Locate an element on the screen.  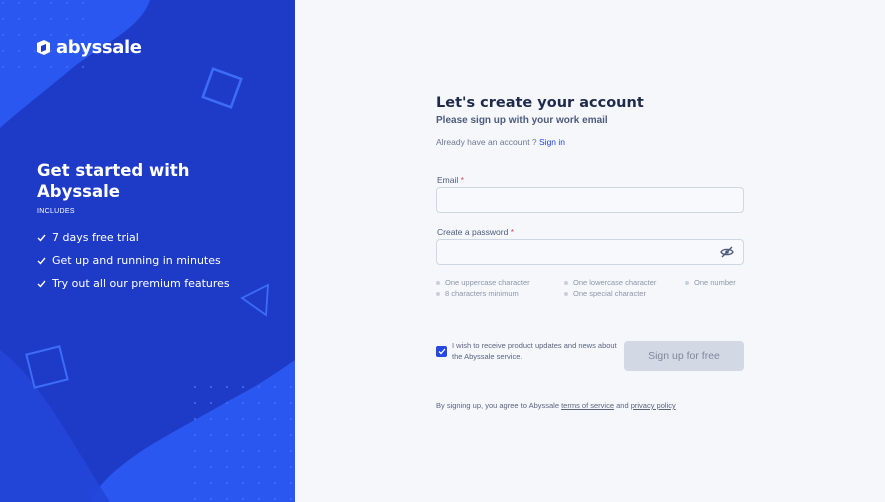
brand-logo: abyssale is located at coordinates (89, 47).